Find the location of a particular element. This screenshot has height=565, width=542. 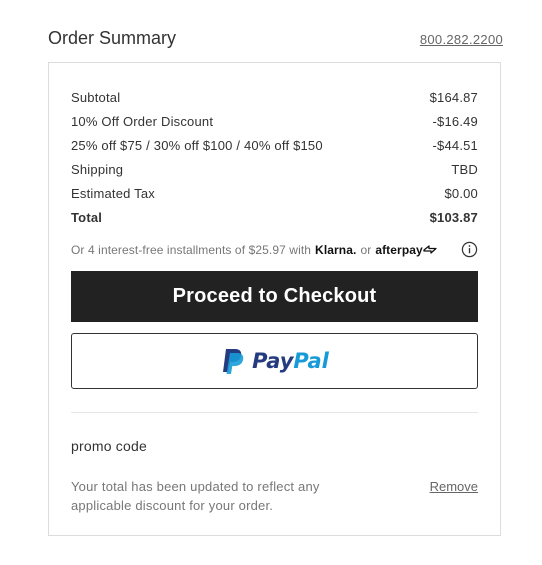

paypal-pay: Pay is located at coordinates (273, 361).